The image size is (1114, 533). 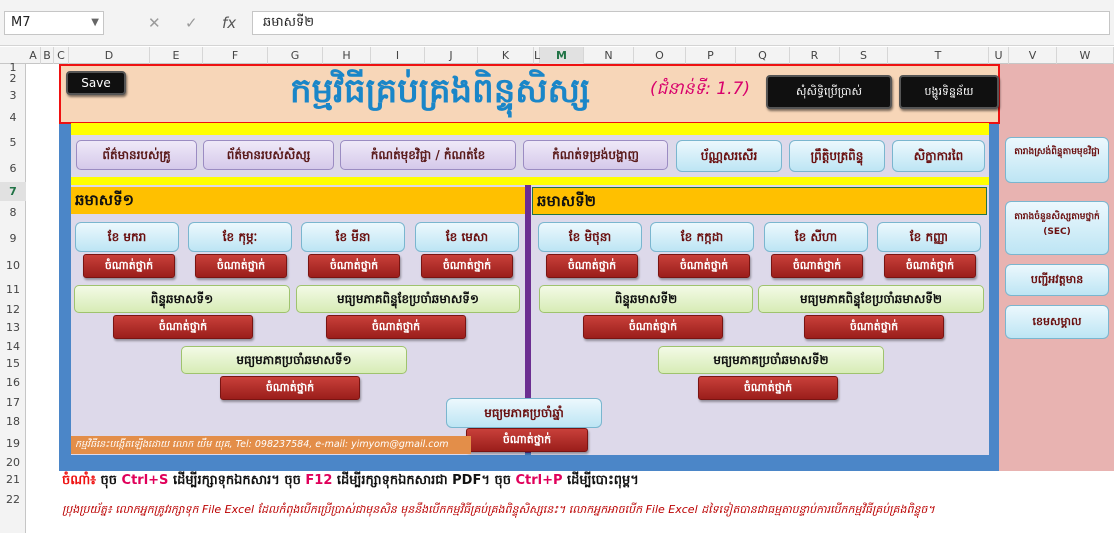 What do you see at coordinates (13, 168) in the screenshot?
I see `row-header-6: 6` at bounding box center [13, 168].